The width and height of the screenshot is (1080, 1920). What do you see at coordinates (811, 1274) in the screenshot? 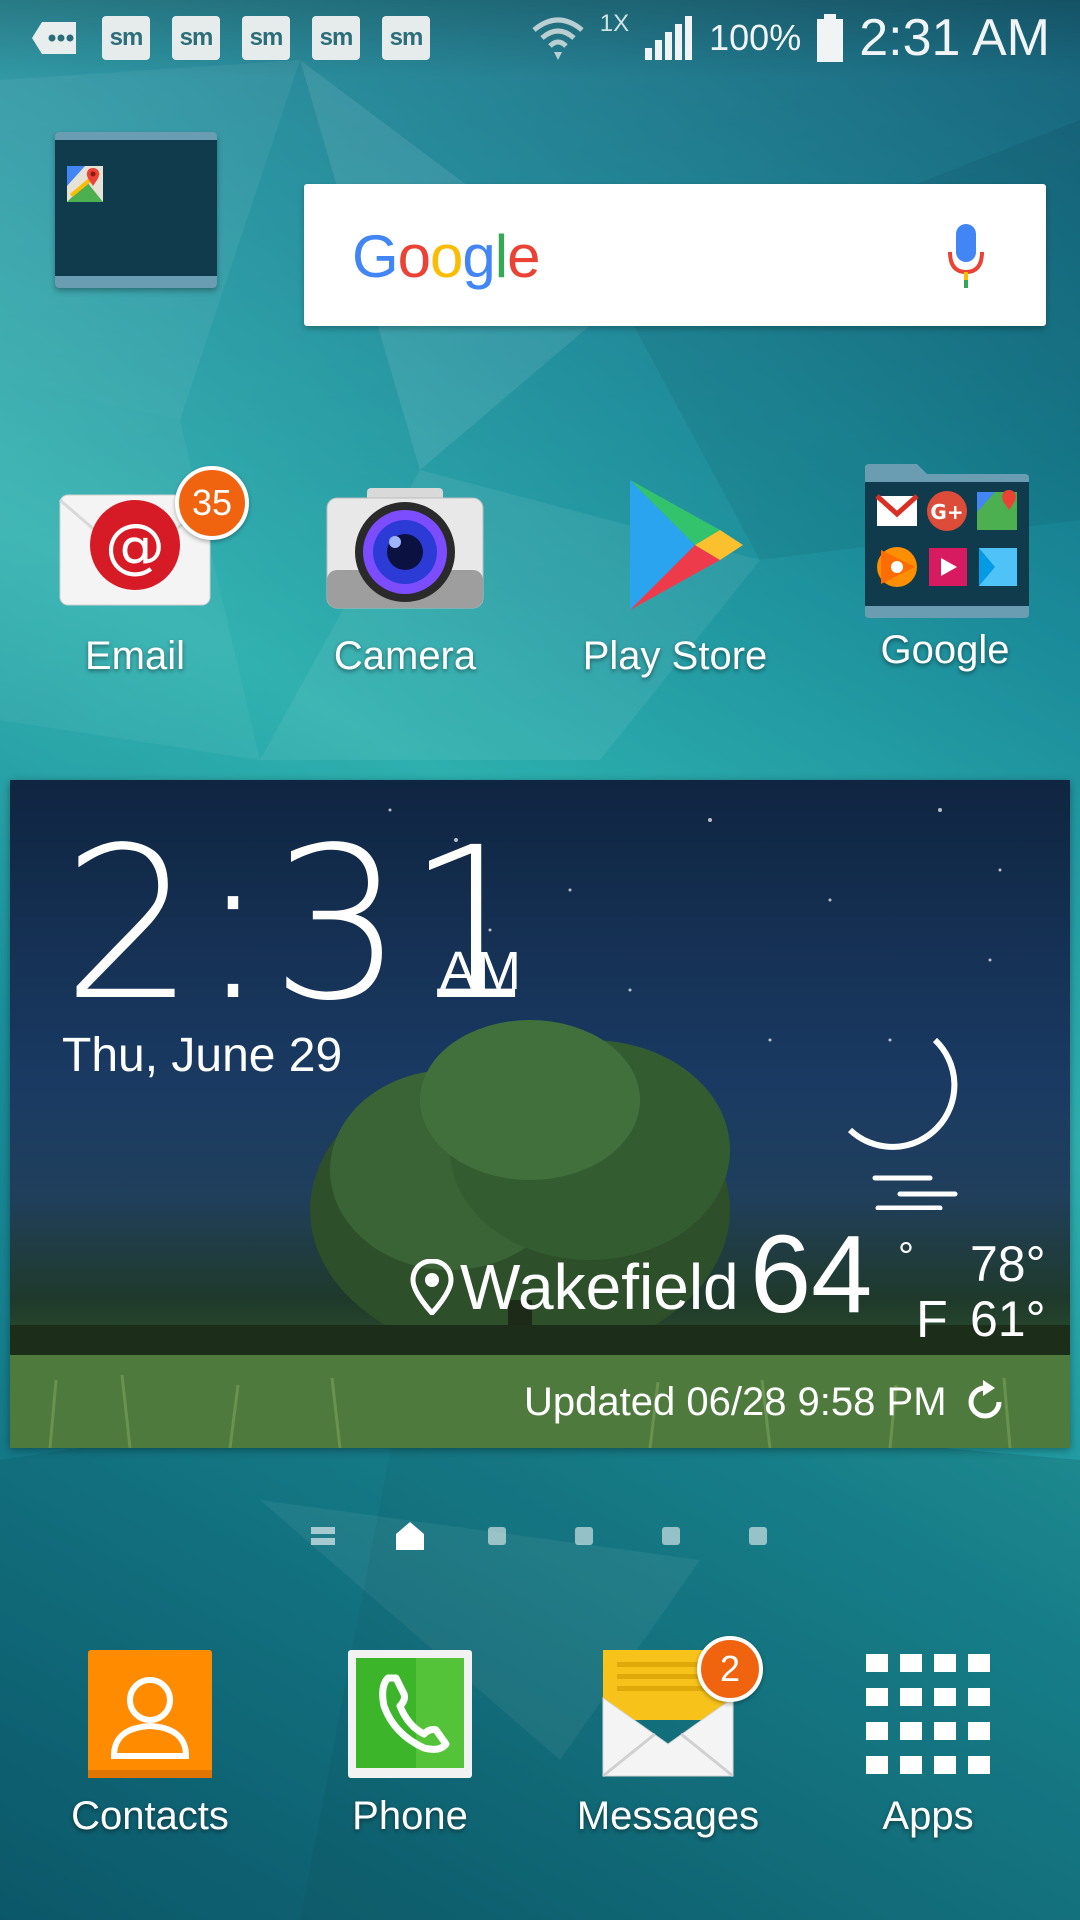
I see `current-temperature: 64` at bounding box center [811, 1274].